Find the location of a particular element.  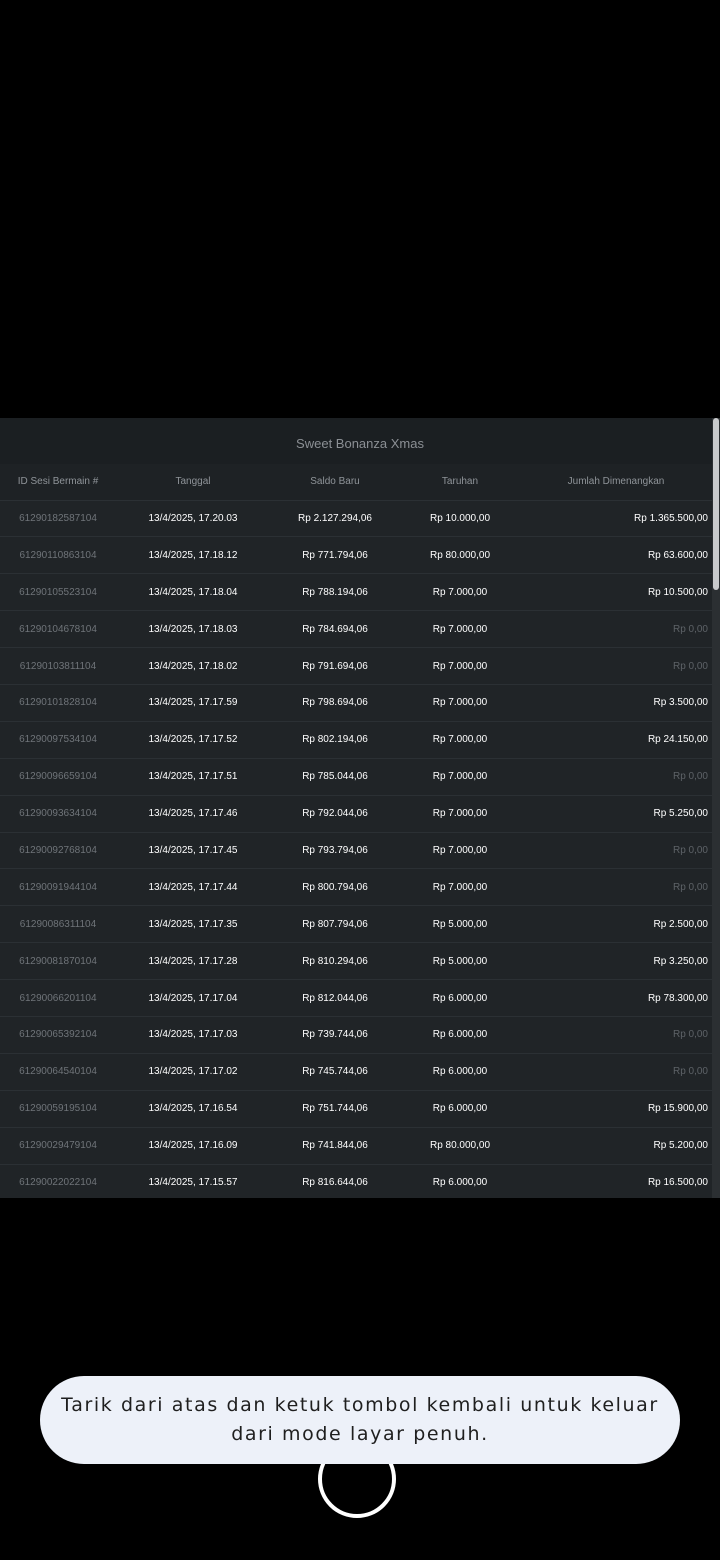

session-id-cell: 61290096659104 is located at coordinates (58, 777).